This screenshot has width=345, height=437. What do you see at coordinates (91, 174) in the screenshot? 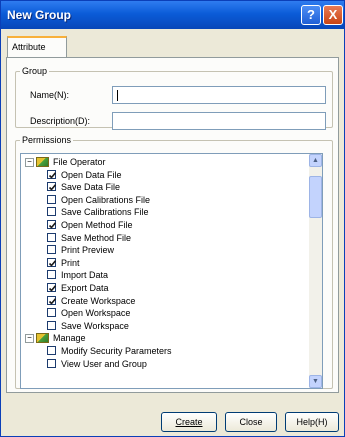
I see `permission-label: Open Data File` at bounding box center [91, 174].